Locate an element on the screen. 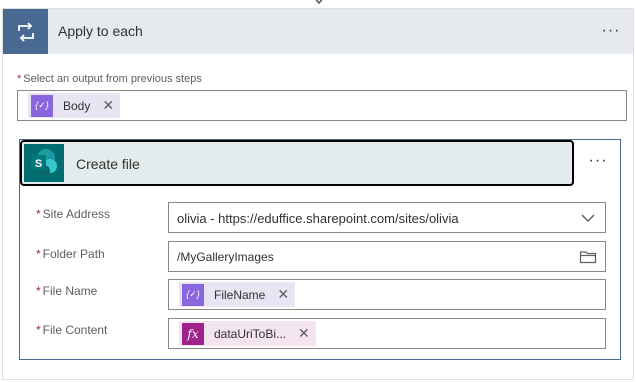  flow-arrow-icon is located at coordinates (319, 2).